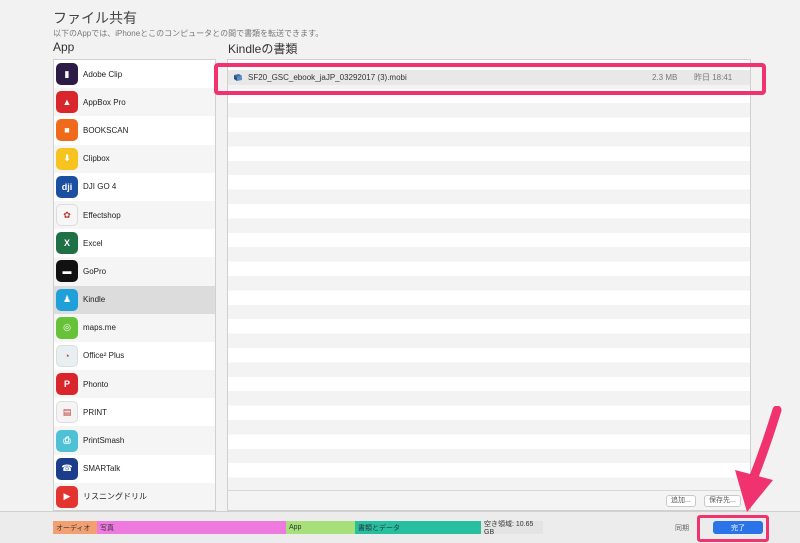  What do you see at coordinates (418, 527) in the screenshot?
I see `storage-segment: 書類とデータ` at bounding box center [418, 527].